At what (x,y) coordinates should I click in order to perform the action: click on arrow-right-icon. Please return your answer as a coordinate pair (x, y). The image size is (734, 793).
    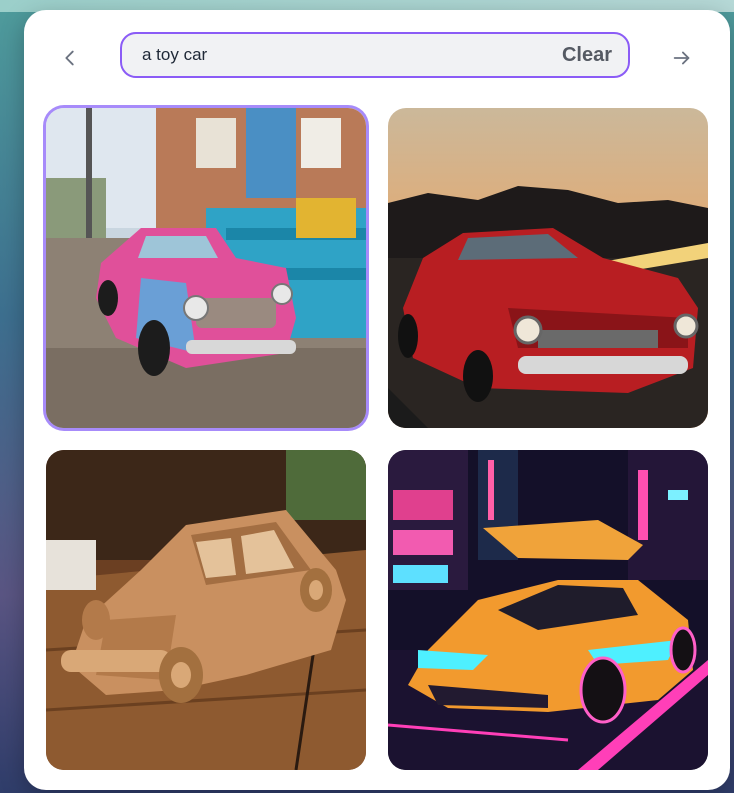
    Looking at the image, I should click on (681, 58).